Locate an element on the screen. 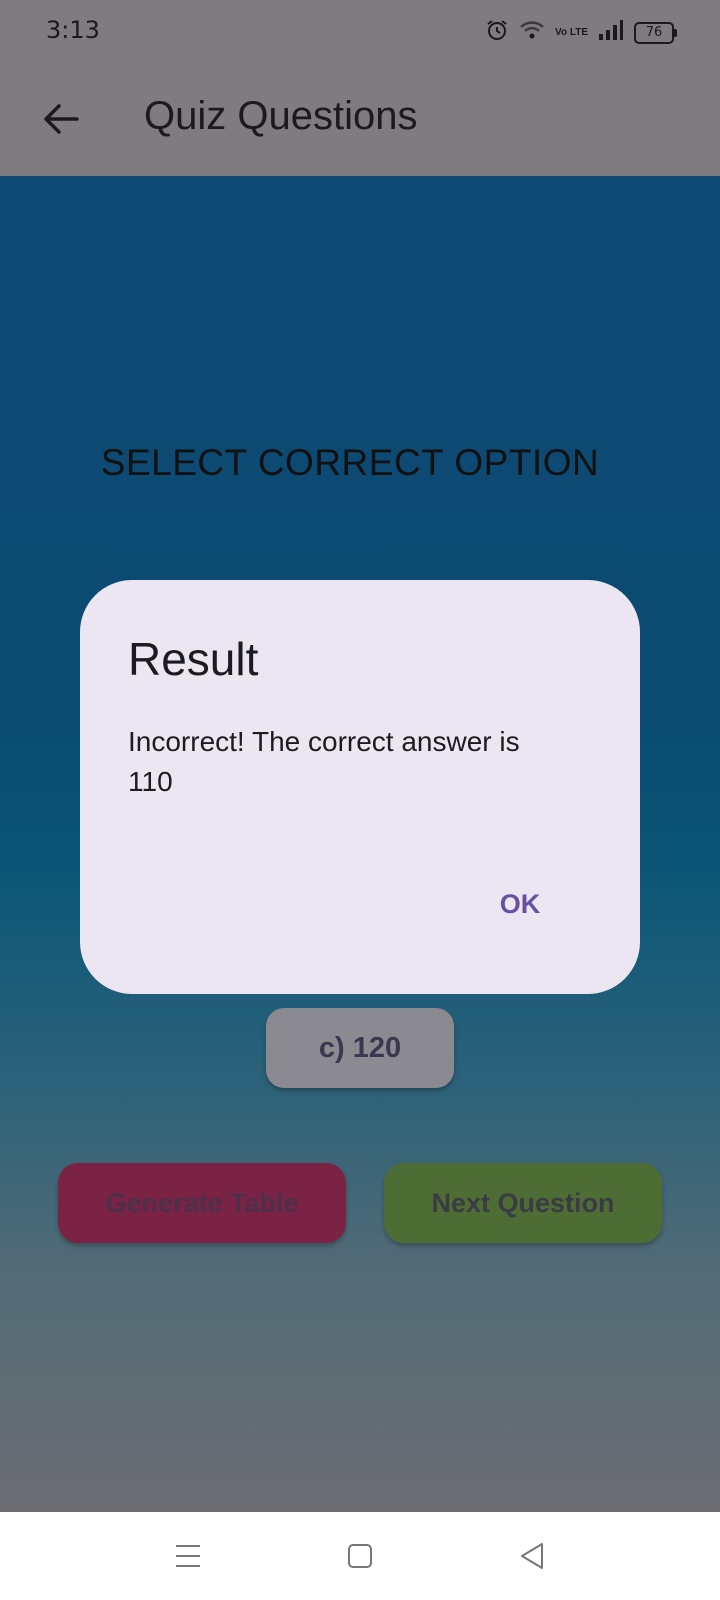 This screenshot has height=1600, width=720. dialog-title: Result is located at coordinates (193, 659).